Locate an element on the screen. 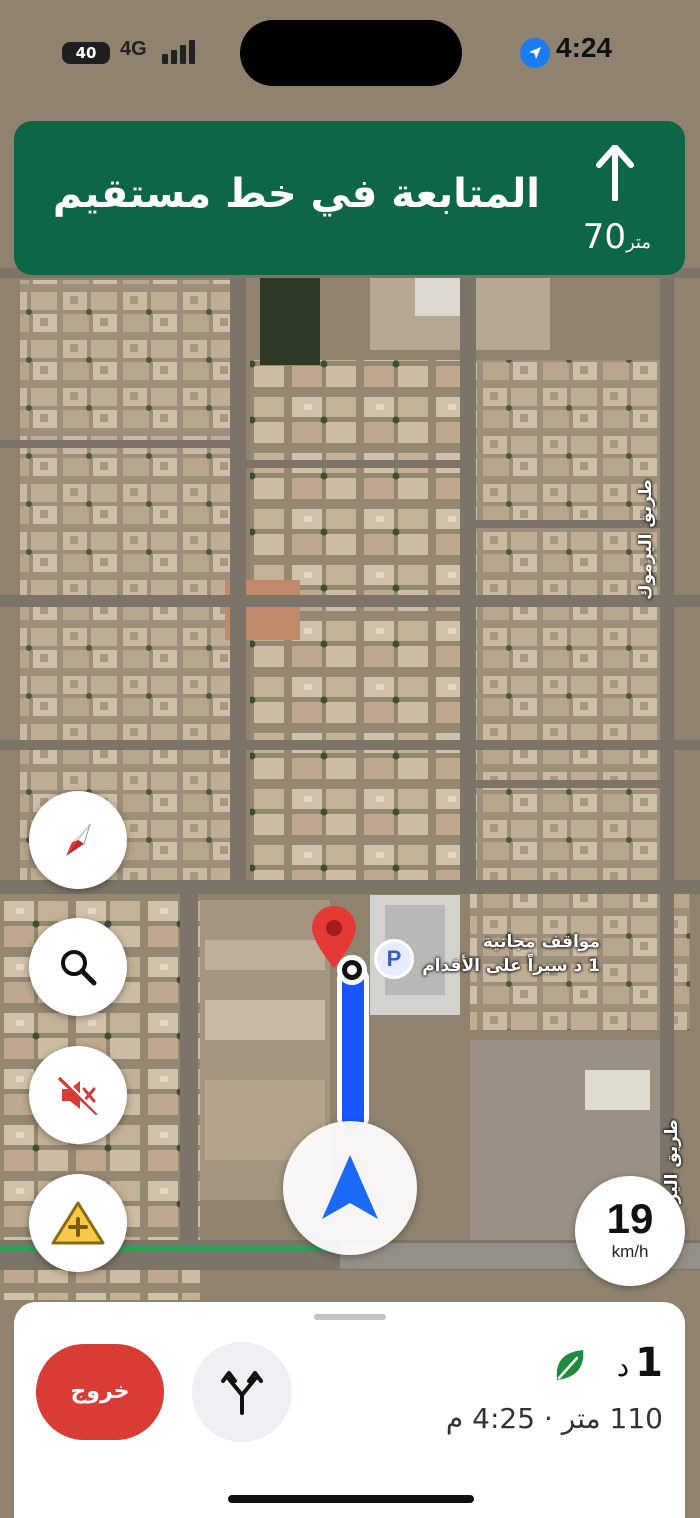  search-button is located at coordinates (78, 967).